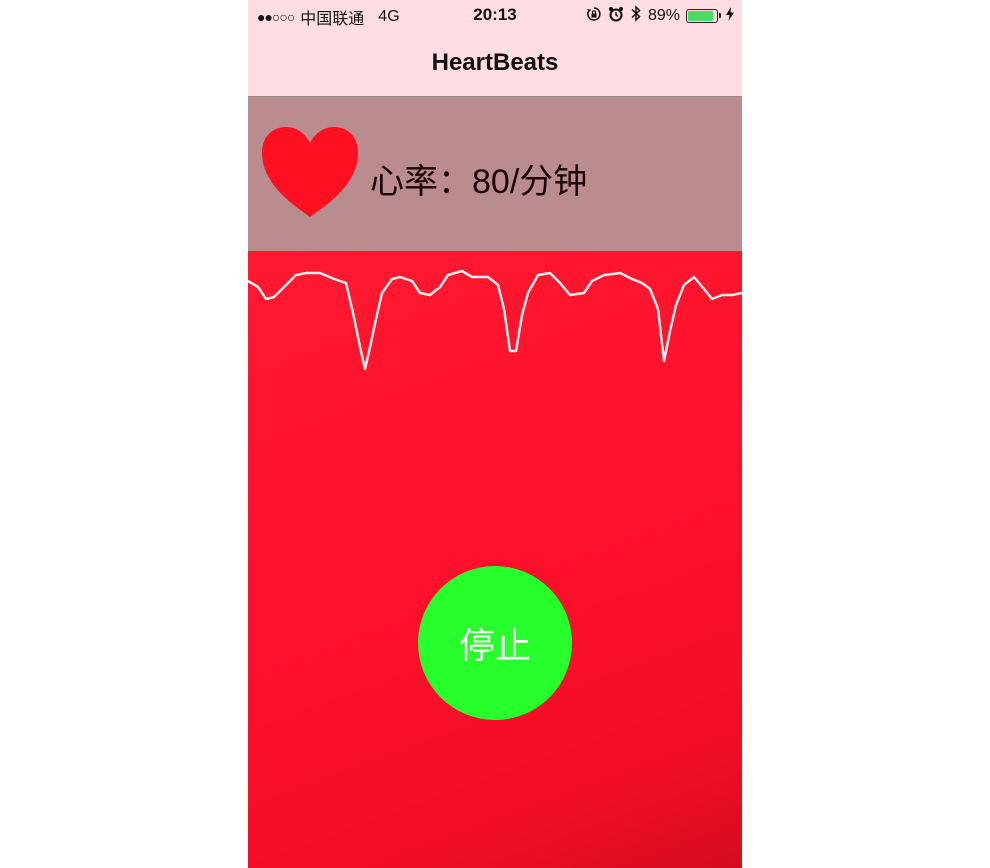 This screenshot has width=990, height=868. I want to click on status-bar: ●●○○○ 中国联通 4G 20:13 89%, so click(495, 15).